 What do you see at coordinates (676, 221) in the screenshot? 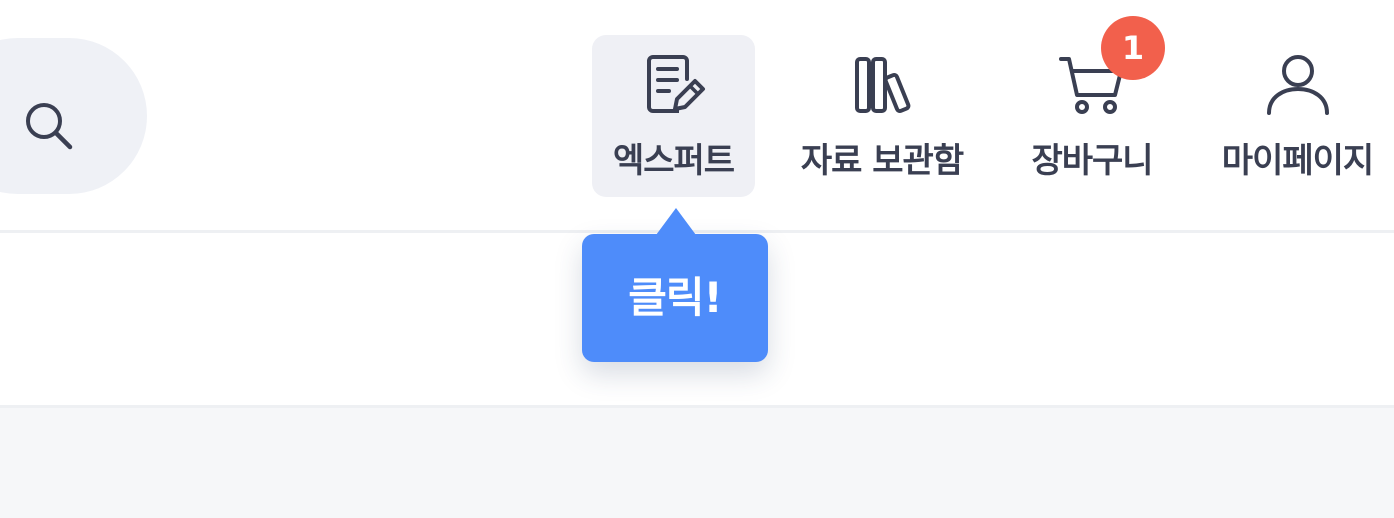
I see `tooltip-arrow` at bounding box center [676, 221].